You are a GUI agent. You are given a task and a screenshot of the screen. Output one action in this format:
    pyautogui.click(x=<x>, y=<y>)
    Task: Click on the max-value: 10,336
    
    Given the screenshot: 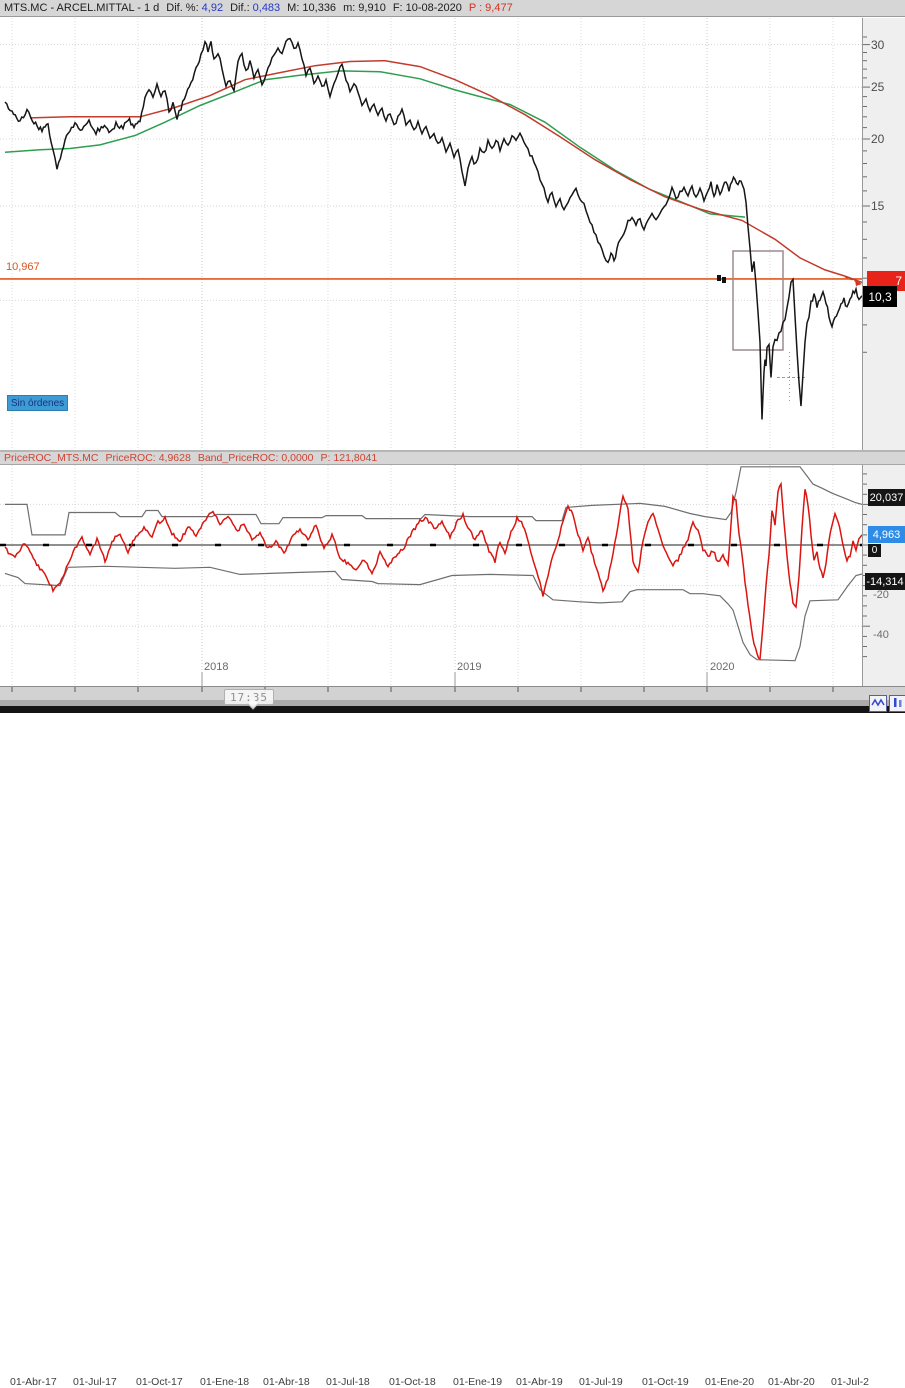 What is the action you would take?
    pyautogui.click(x=319, y=8)
    